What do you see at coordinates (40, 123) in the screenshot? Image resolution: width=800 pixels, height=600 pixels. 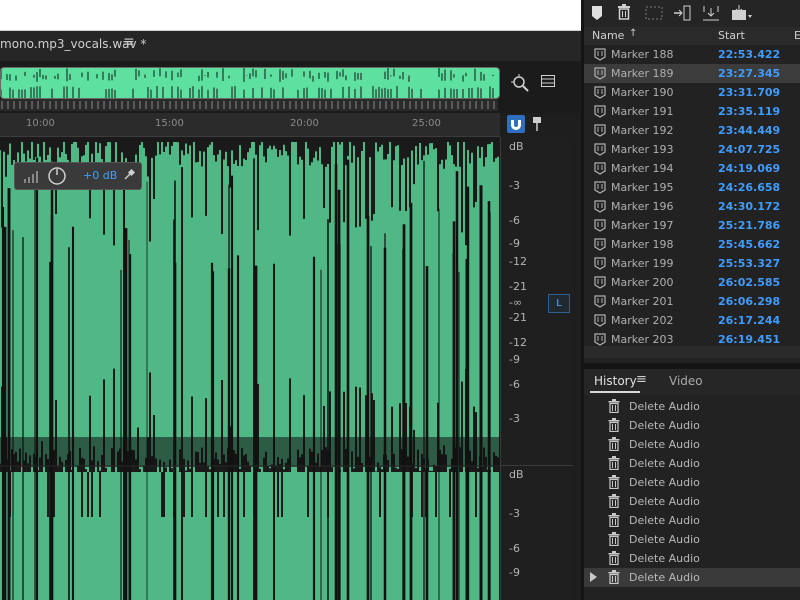 I see `tick-label: 10:00` at bounding box center [40, 123].